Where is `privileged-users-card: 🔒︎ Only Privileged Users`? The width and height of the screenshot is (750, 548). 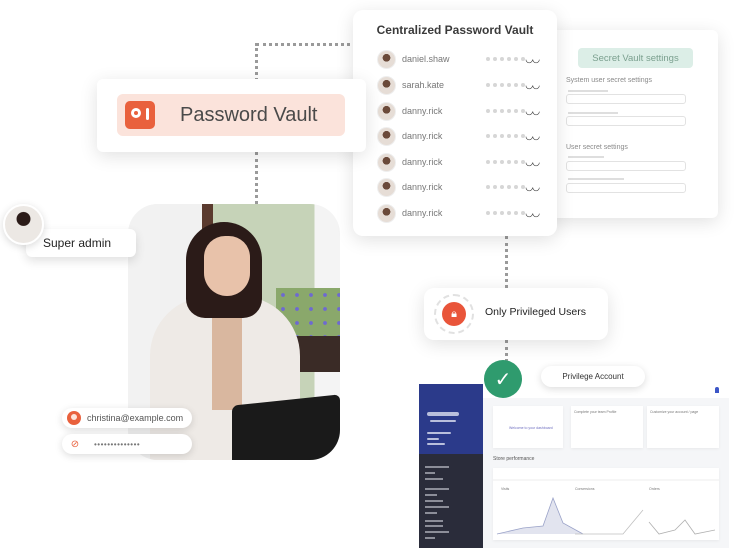
privileged-users-card: 🔒︎ Only Privileged Users is located at coordinates (516, 314).